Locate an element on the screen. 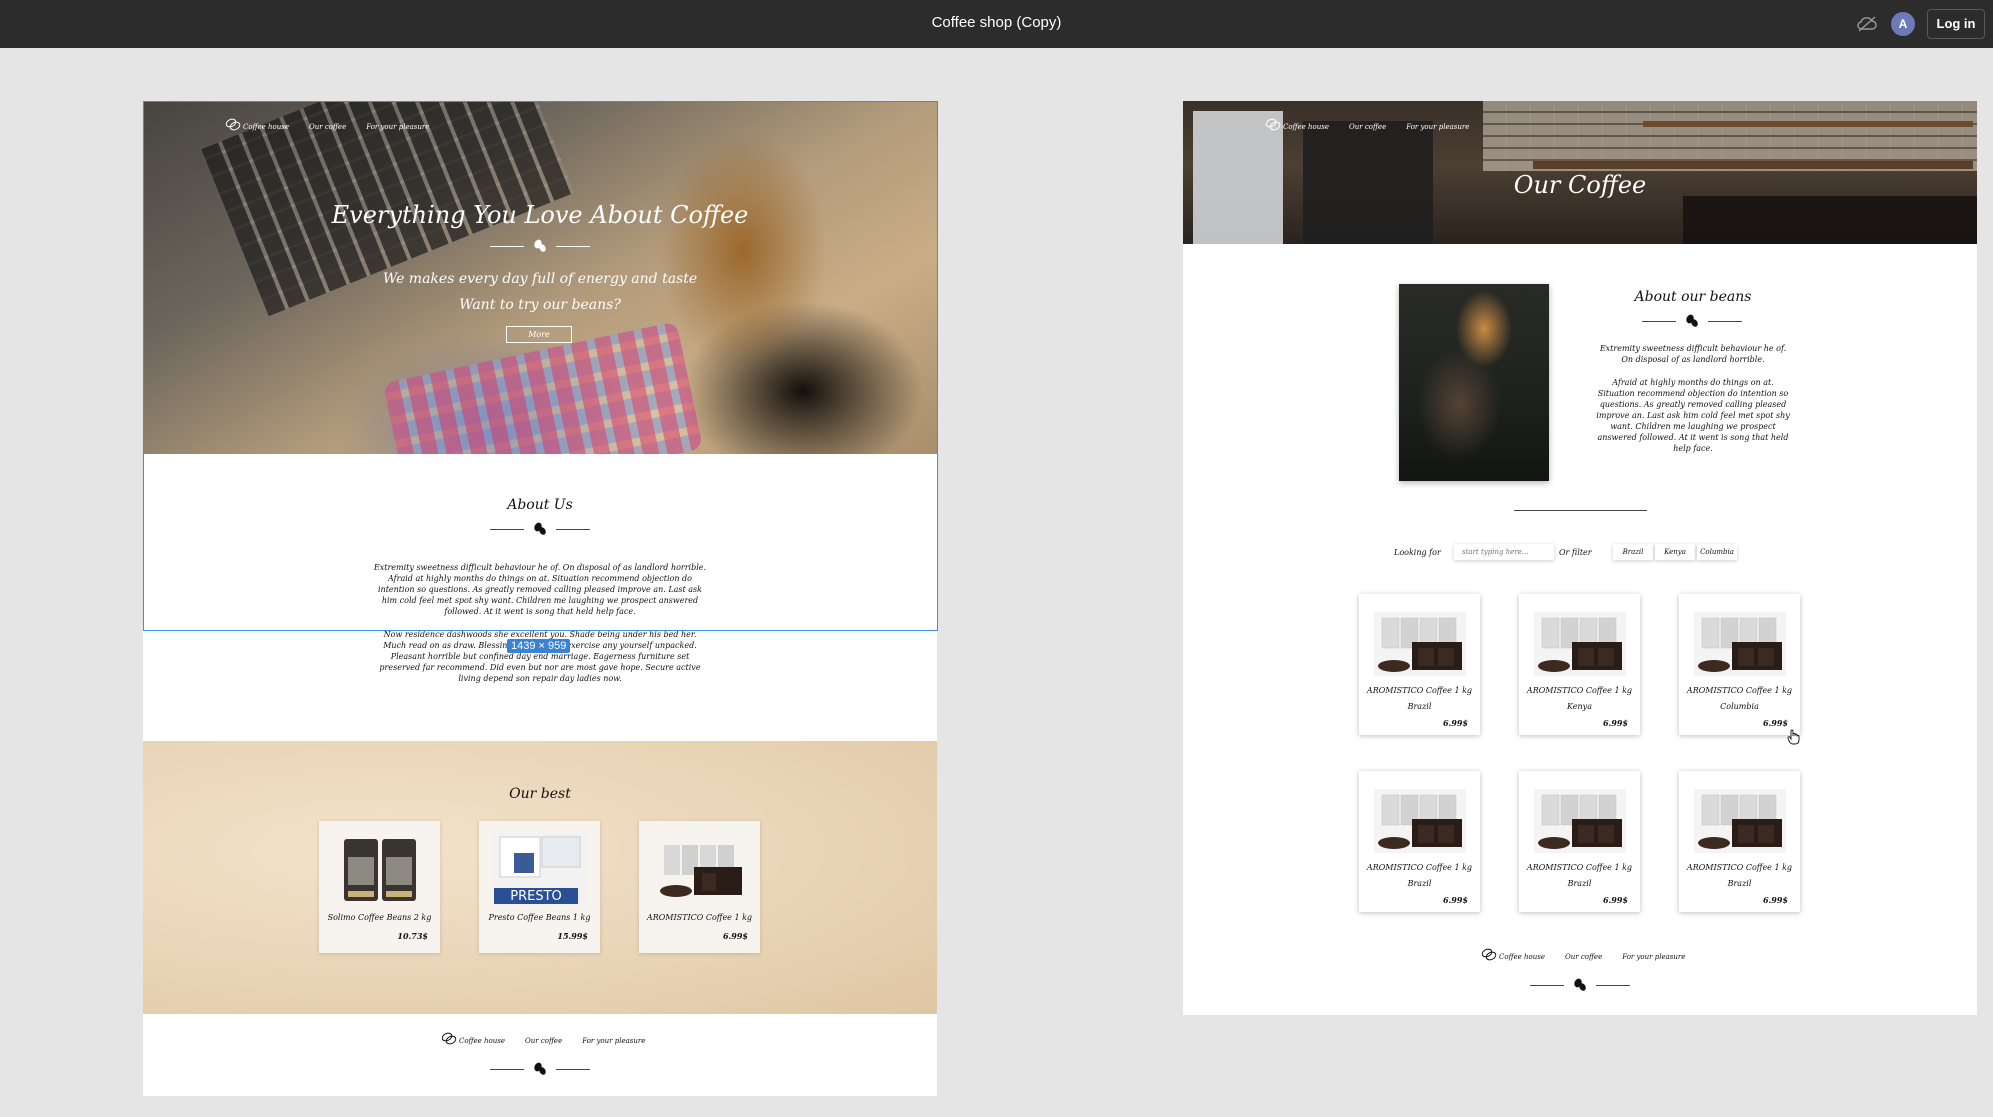  top-bar: Coffee shop (Copy) A Log in is located at coordinates (996, 24).